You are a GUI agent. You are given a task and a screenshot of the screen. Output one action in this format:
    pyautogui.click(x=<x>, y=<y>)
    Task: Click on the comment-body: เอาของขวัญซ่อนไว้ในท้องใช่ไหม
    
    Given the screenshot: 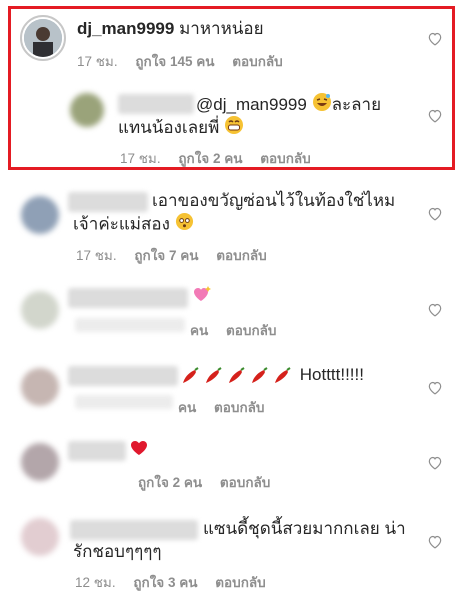 What is the action you would take?
    pyautogui.click(x=274, y=200)
    